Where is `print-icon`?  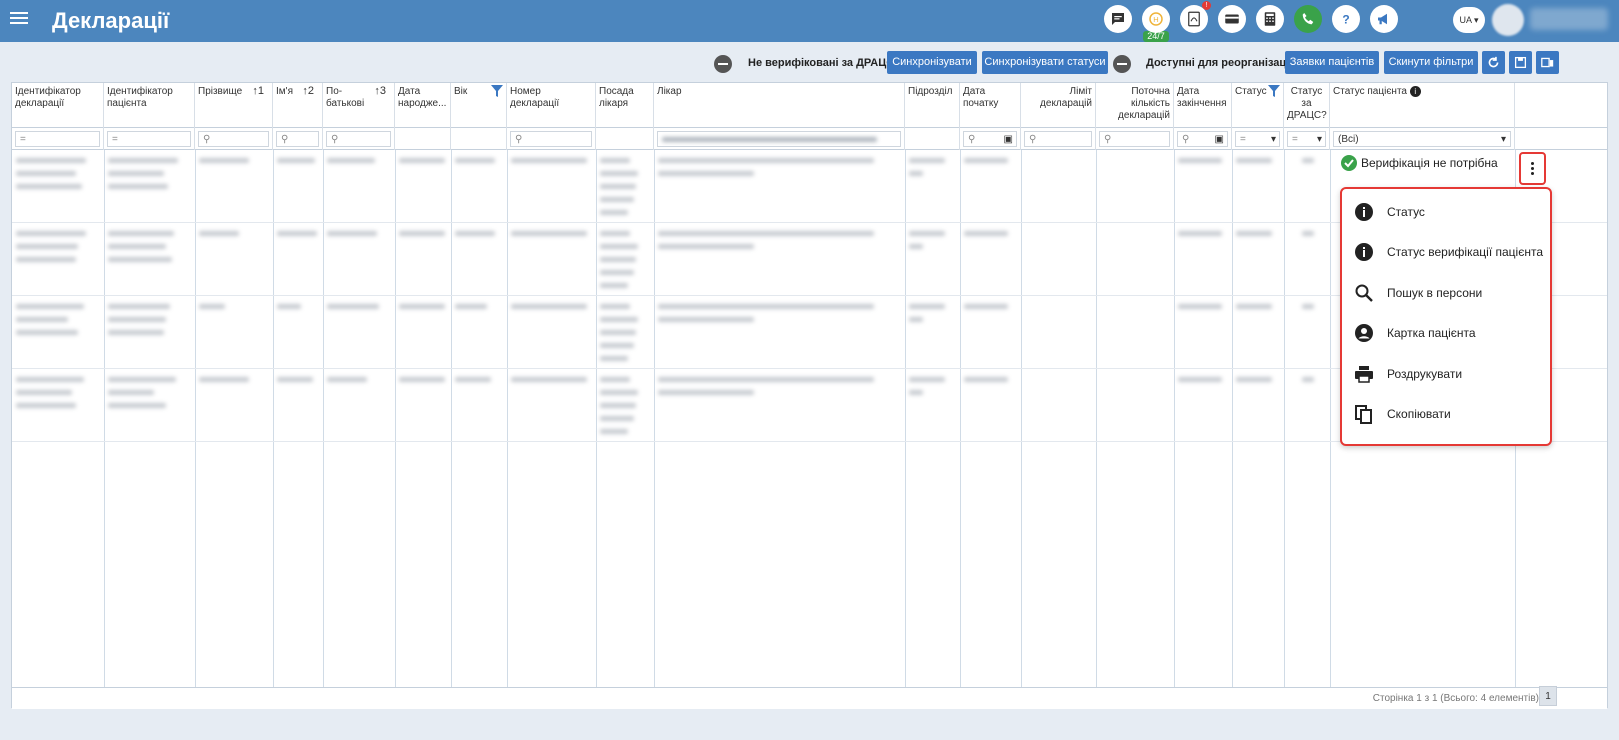
print-icon is located at coordinates (1364, 374).